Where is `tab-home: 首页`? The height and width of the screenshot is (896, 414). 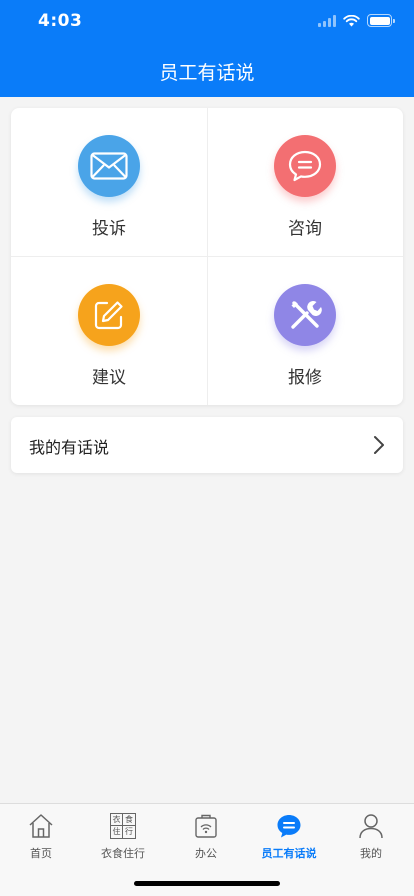 tab-home: 首页 is located at coordinates (41, 835).